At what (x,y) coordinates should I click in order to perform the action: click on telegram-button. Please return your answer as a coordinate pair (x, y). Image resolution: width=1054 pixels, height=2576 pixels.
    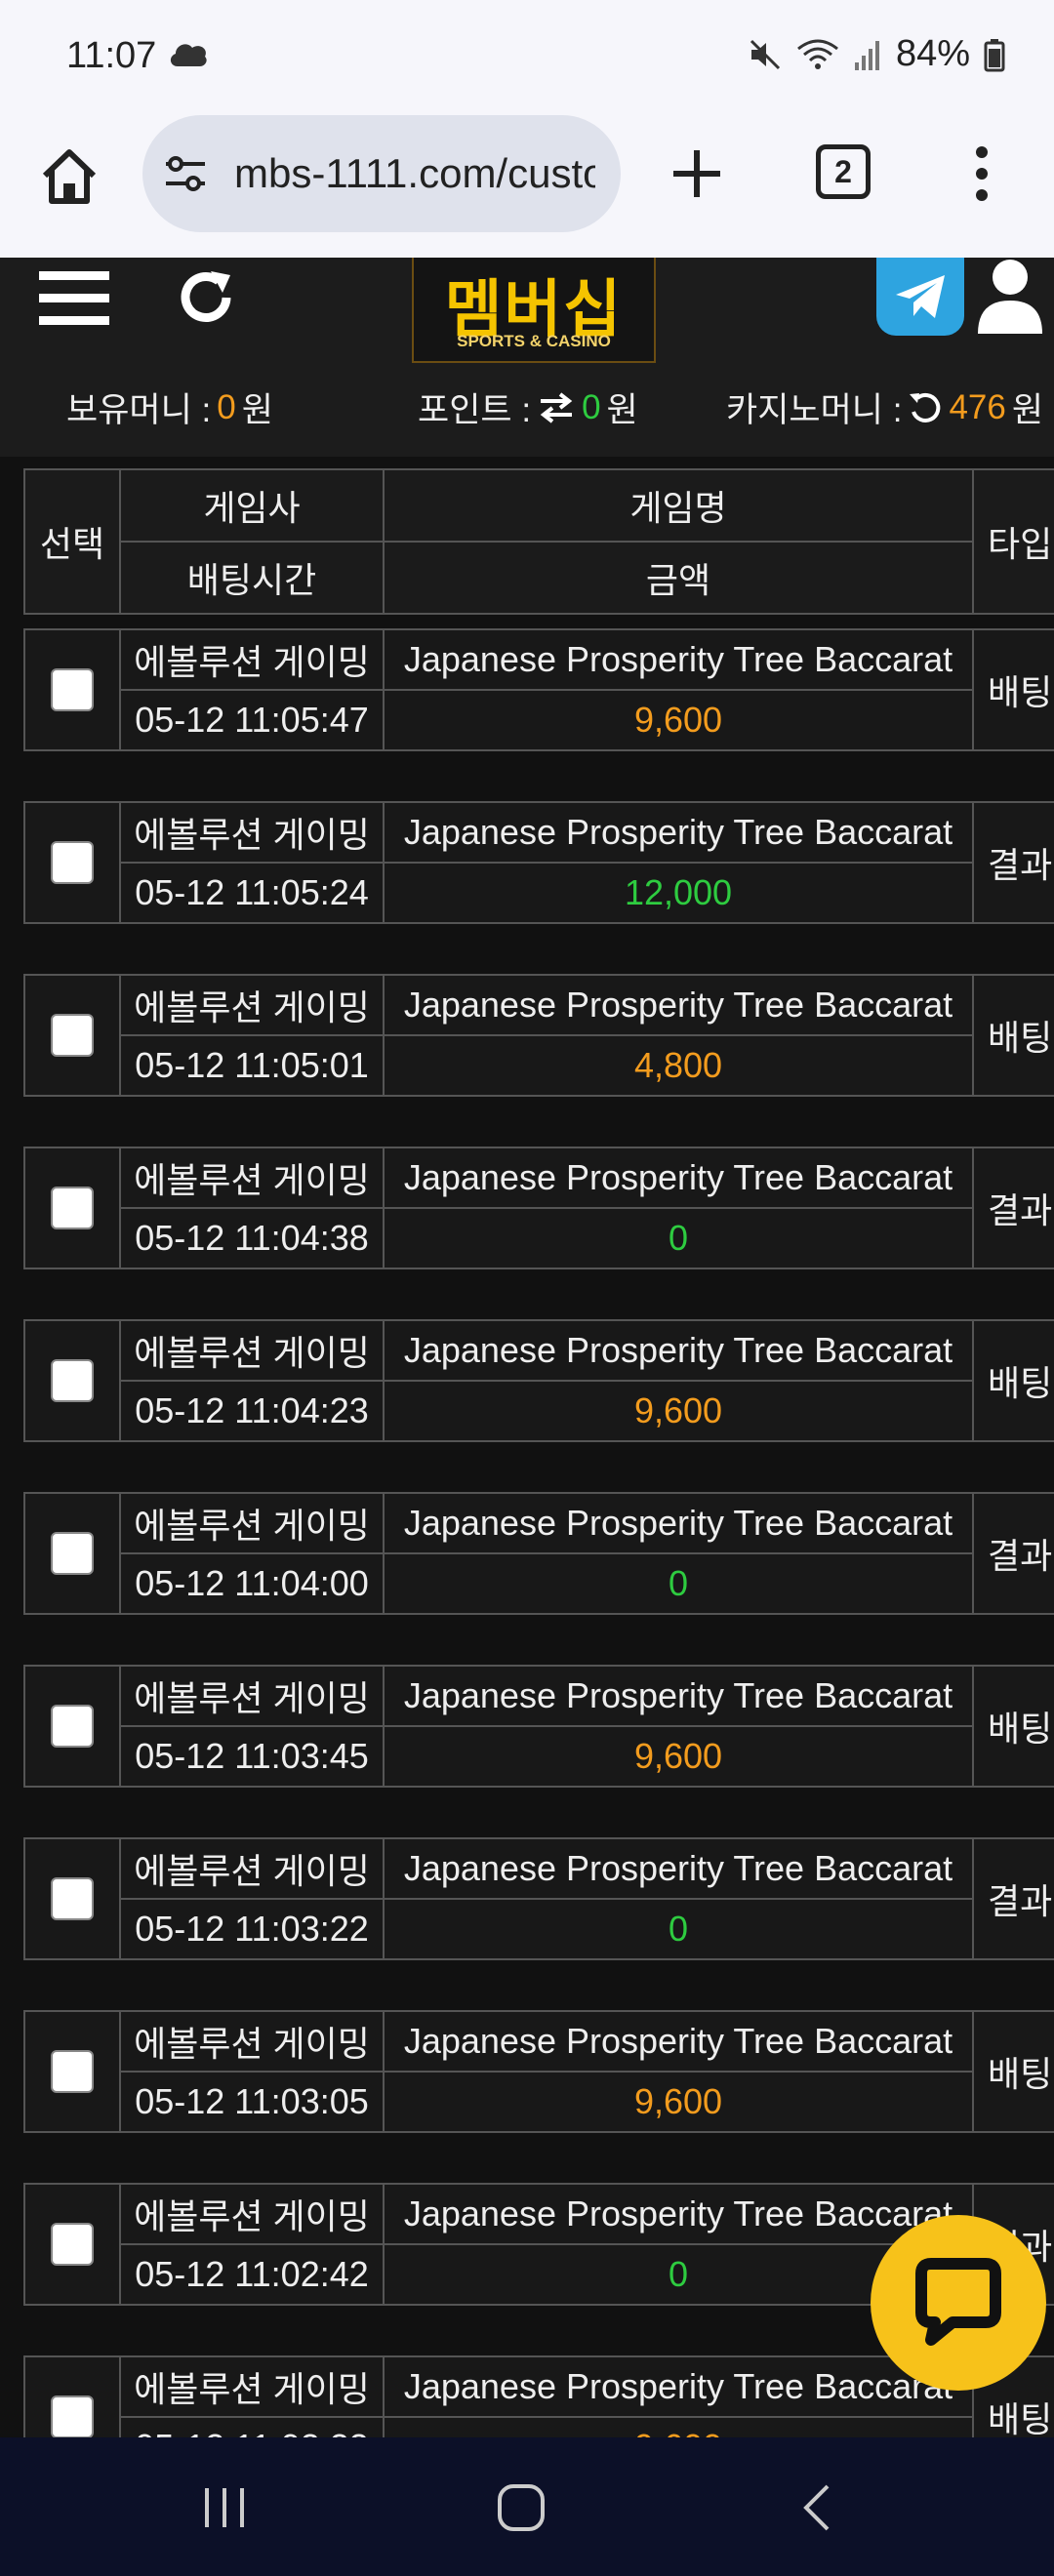
    Looking at the image, I should click on (920, 297).